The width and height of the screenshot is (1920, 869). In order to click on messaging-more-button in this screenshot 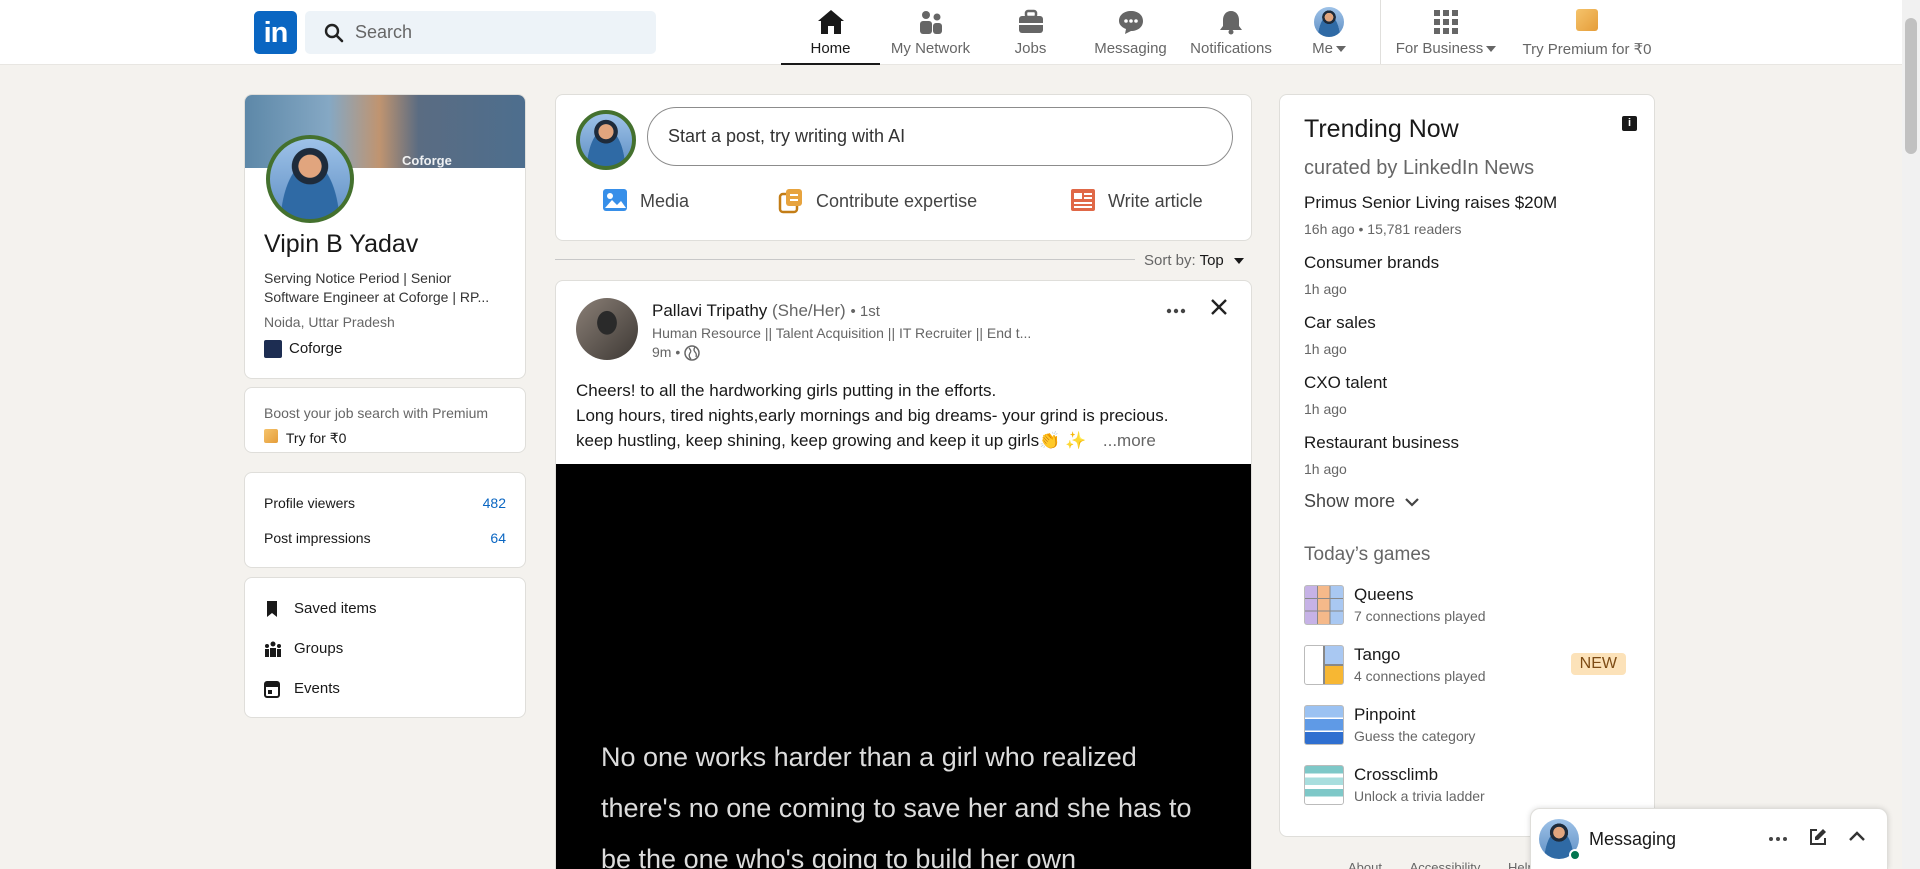, I will do `click(1779, 839)`.